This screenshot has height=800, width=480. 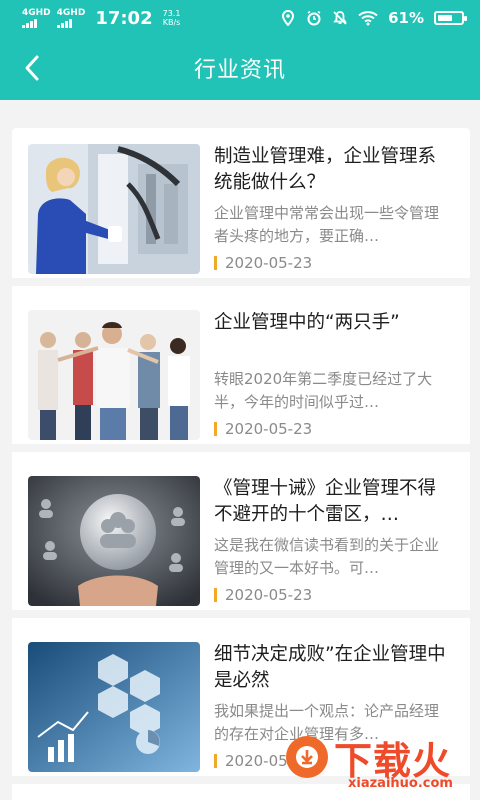 What do you see at coordinates (340, 18) in the screenshot?
I see `mute-icon` at bounding box center [340, 18].